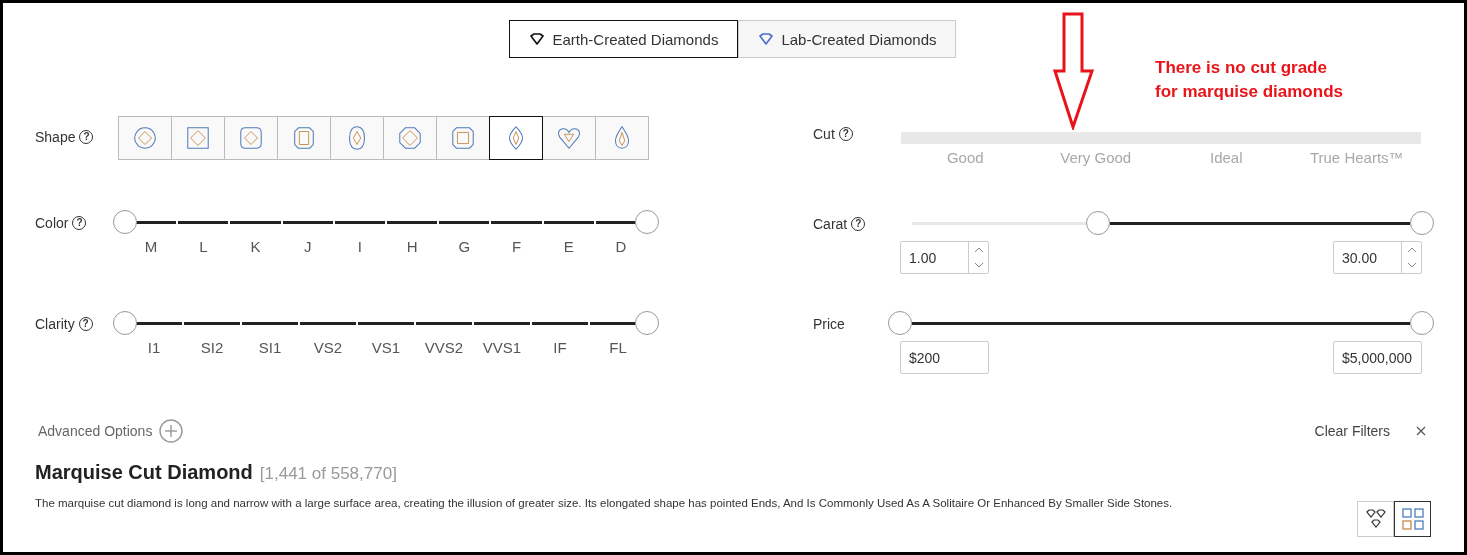  I want to click on source-tab: Earth-Created Diamonds, so click(624, 39).